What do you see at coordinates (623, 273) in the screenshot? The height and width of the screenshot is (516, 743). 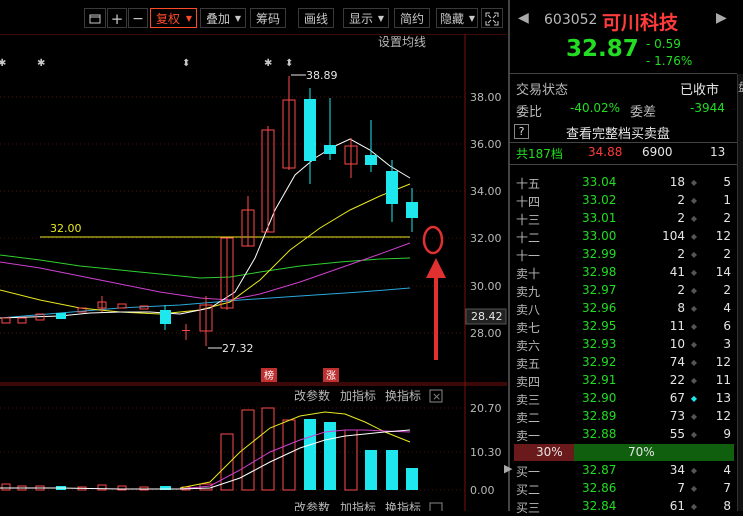 I see `order-book-row: 卖十 32.98 41 14 ◆` at bounding box center [623, 273].